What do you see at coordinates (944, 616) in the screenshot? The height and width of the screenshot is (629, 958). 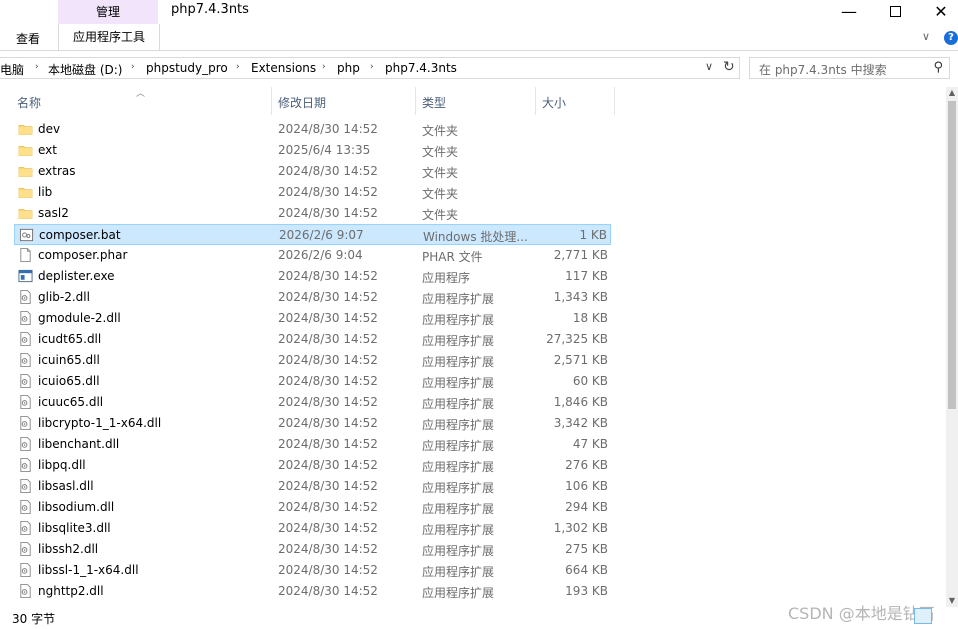 I see `large-icons-view-icon` at bounding box center [944, 616].